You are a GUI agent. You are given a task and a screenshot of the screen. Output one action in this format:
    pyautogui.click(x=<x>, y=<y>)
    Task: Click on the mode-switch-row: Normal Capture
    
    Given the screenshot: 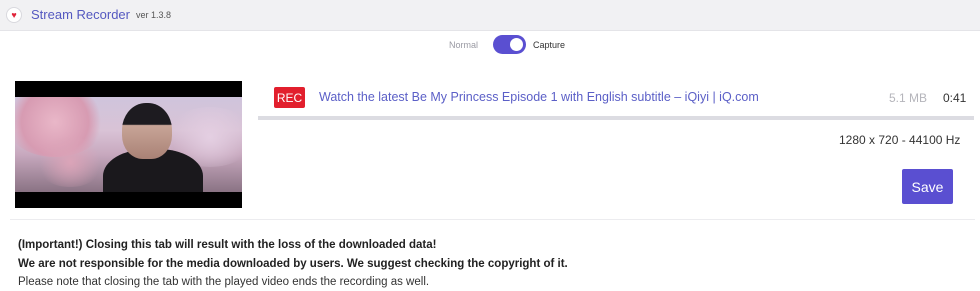 What is the action you would take?
    pyautogui.click(x=490, y=45)
    